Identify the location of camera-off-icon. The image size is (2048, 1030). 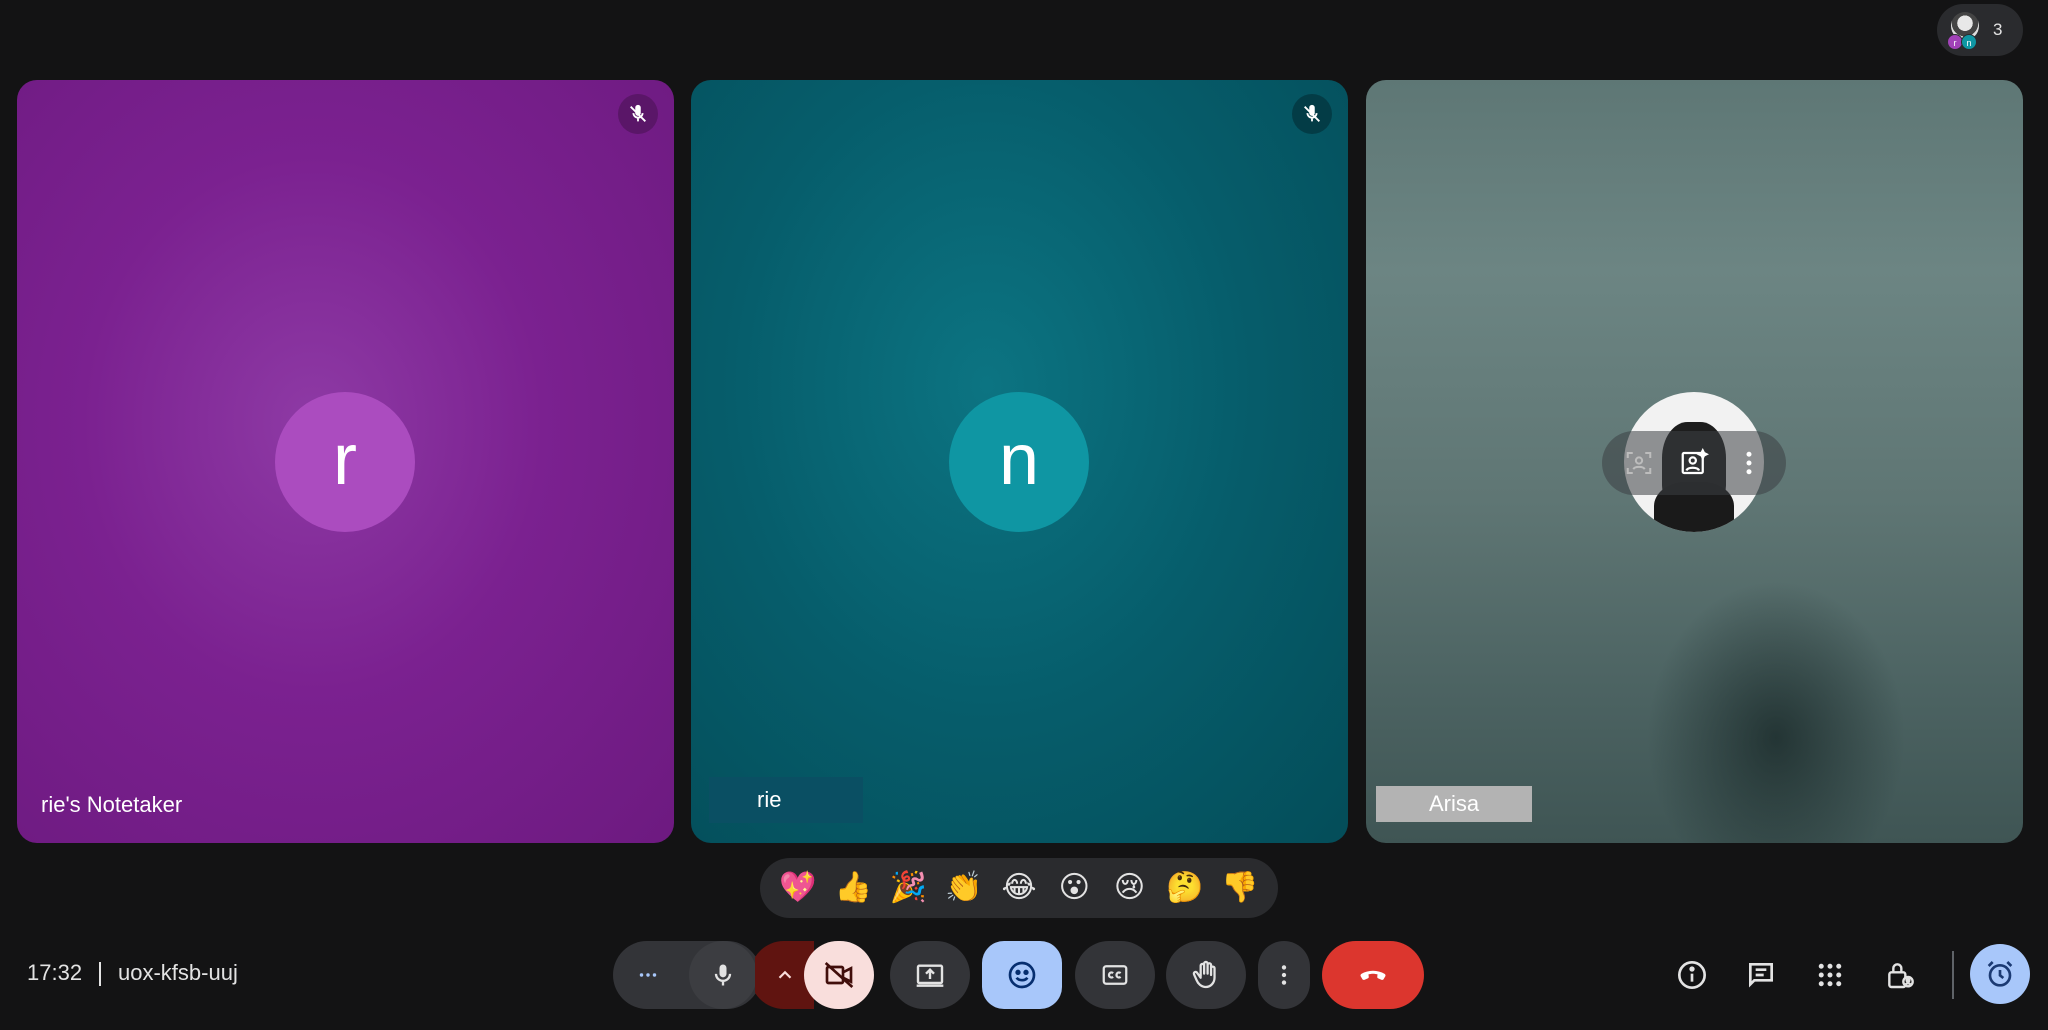
(839, 975).